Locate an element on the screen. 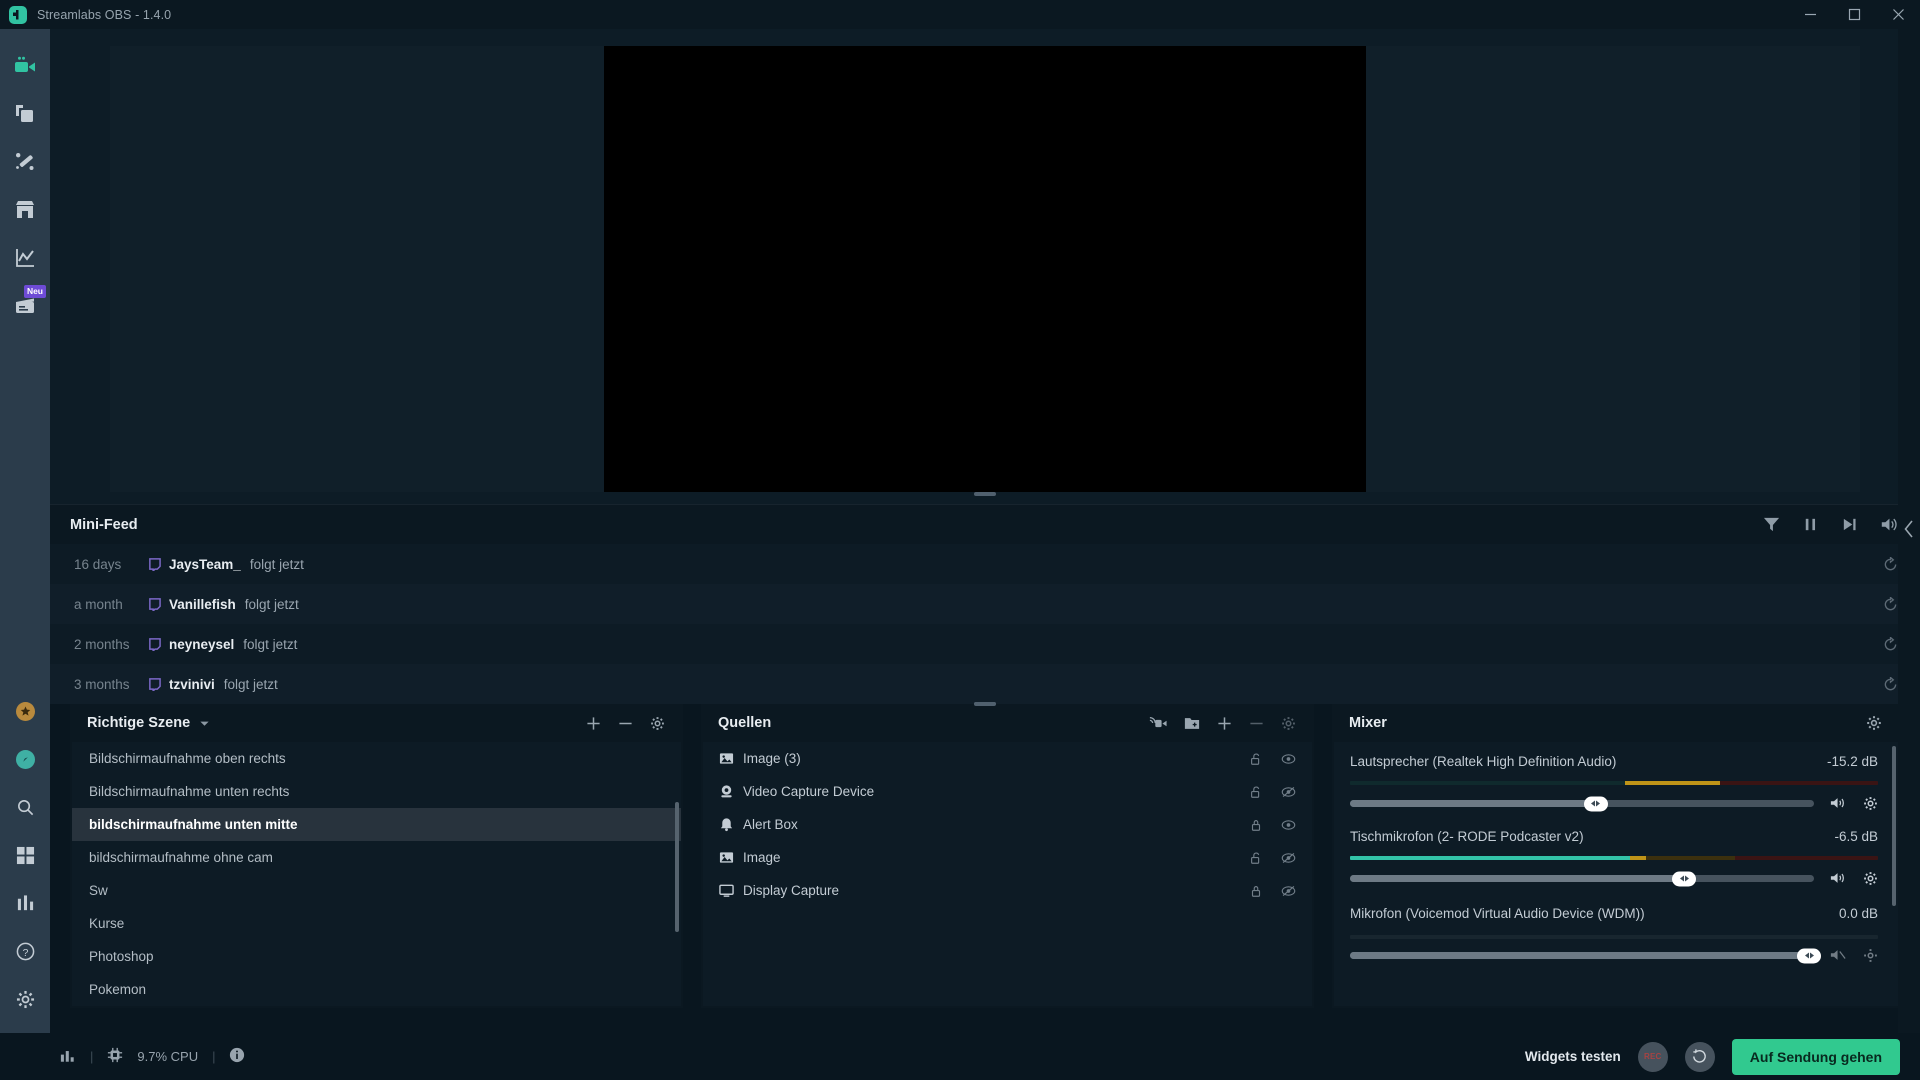 This screenshot has width=1920, height=1080. add-folder-button is located at coordinates (1192, 723).